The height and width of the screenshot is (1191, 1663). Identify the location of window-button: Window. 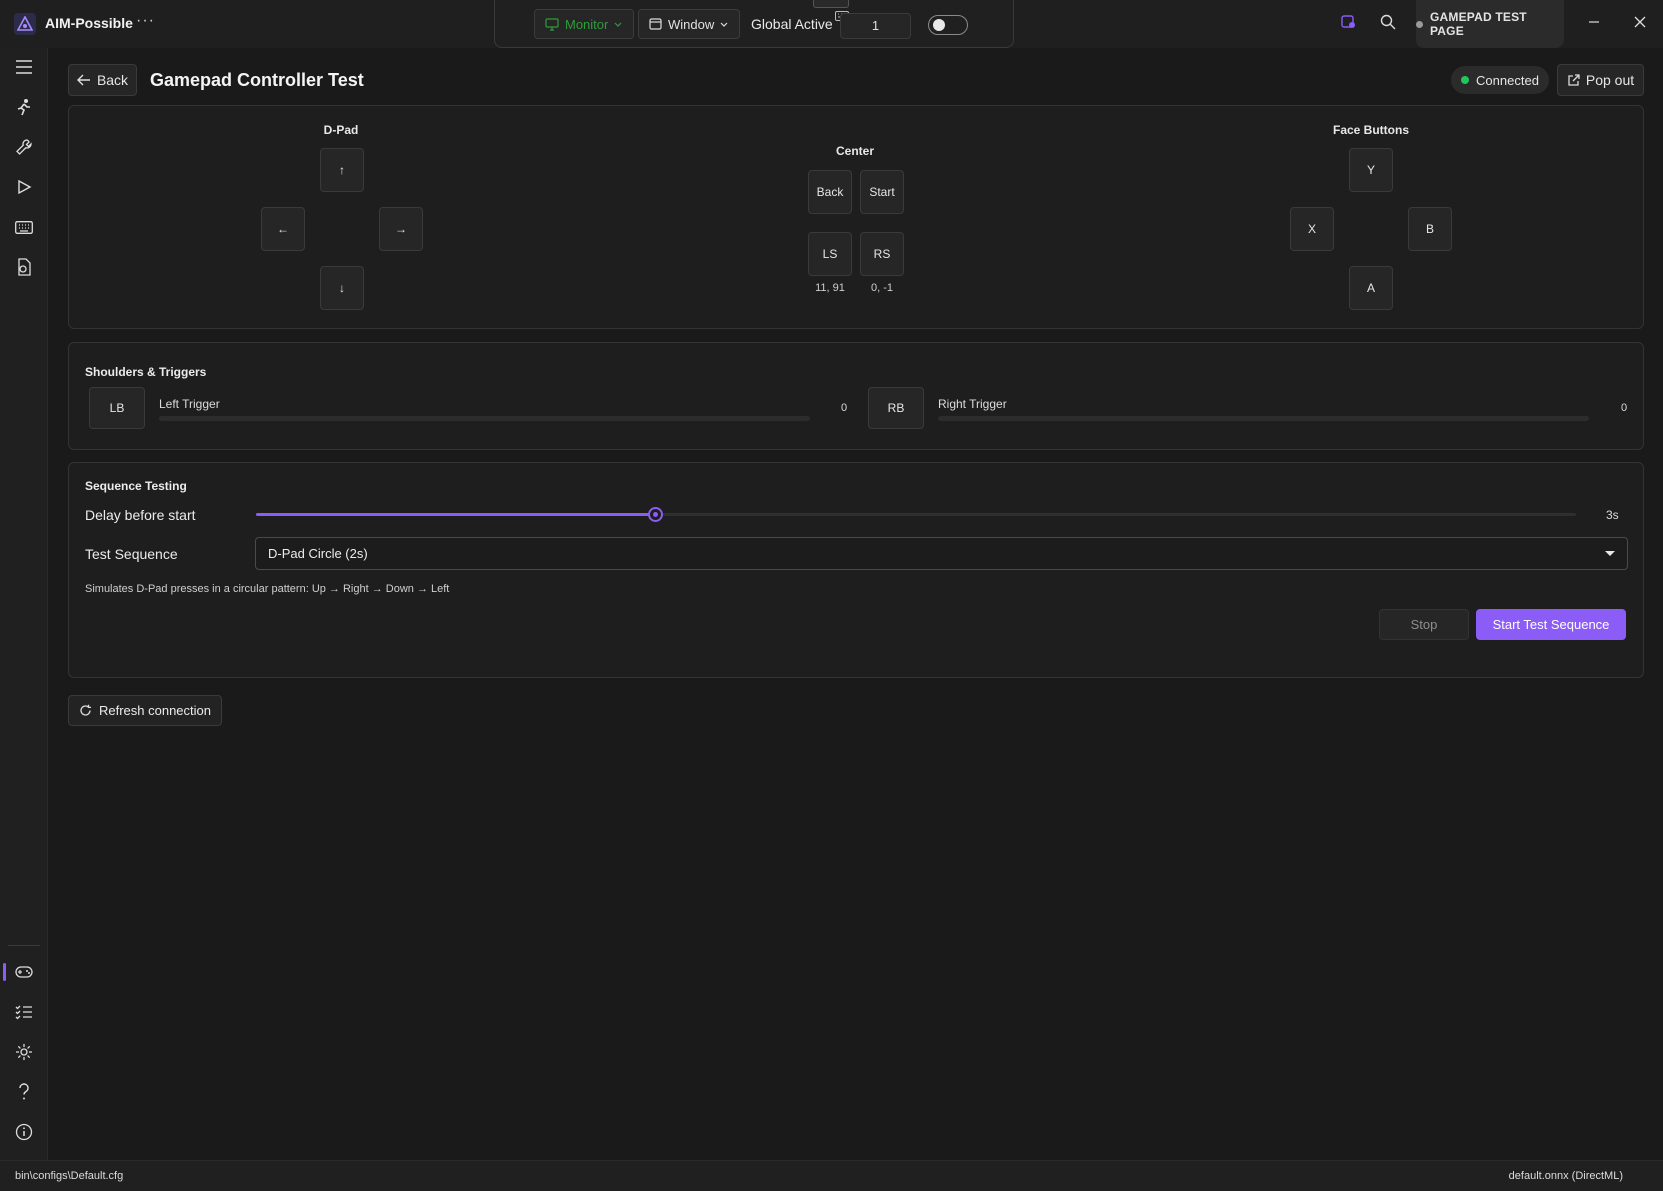
(689, 24).